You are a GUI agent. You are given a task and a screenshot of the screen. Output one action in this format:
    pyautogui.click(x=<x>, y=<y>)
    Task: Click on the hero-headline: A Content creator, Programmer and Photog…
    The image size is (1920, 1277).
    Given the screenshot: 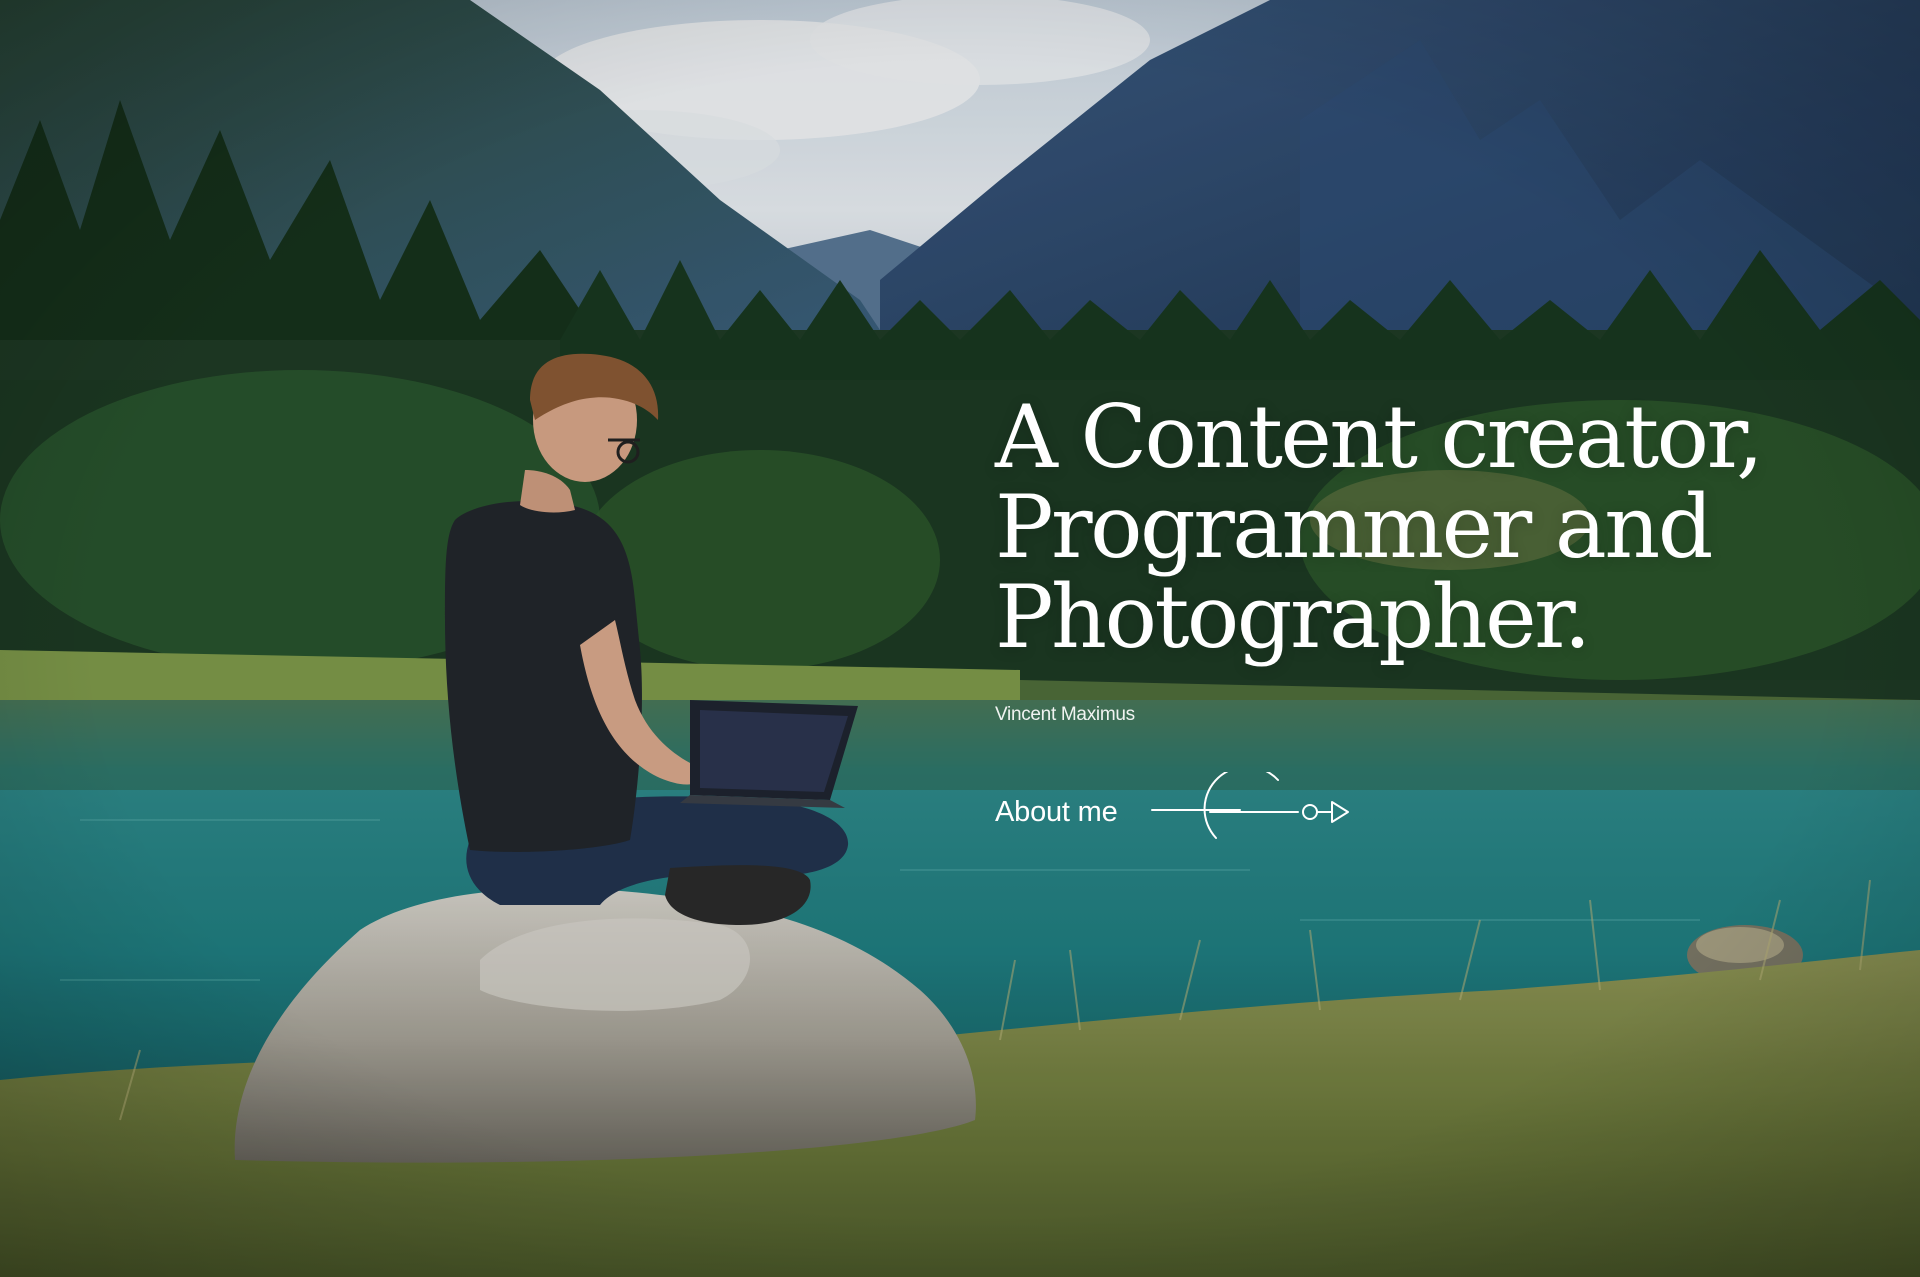 What is the action you would take?
    pyautogui.click(x=1379, y=527)
    